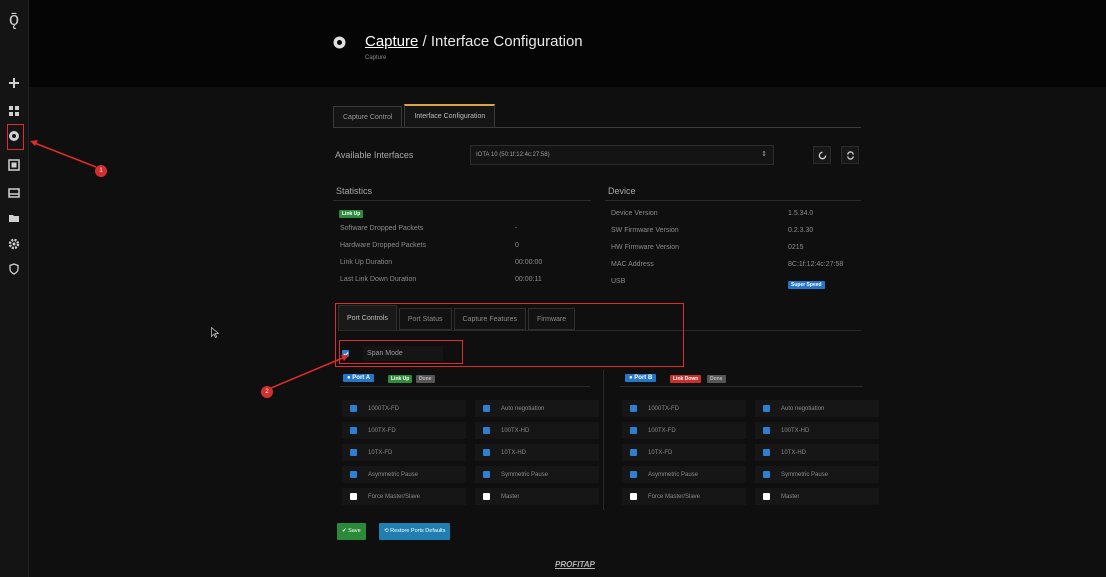 Image resolution: width=1106 pixels, height=577 pixels. I want to click on mouse-cursor-icon, so click(215, 332).